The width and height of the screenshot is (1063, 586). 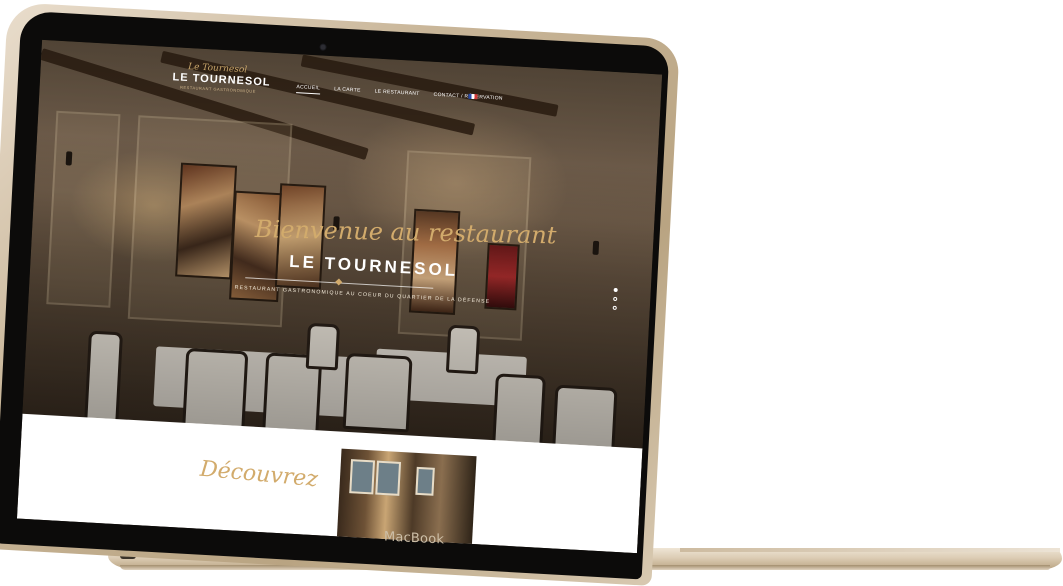 What do you see at coordinates (473, 96) in the screenshot?
I see `french-flag-icon` at bounding box center [473, 96].